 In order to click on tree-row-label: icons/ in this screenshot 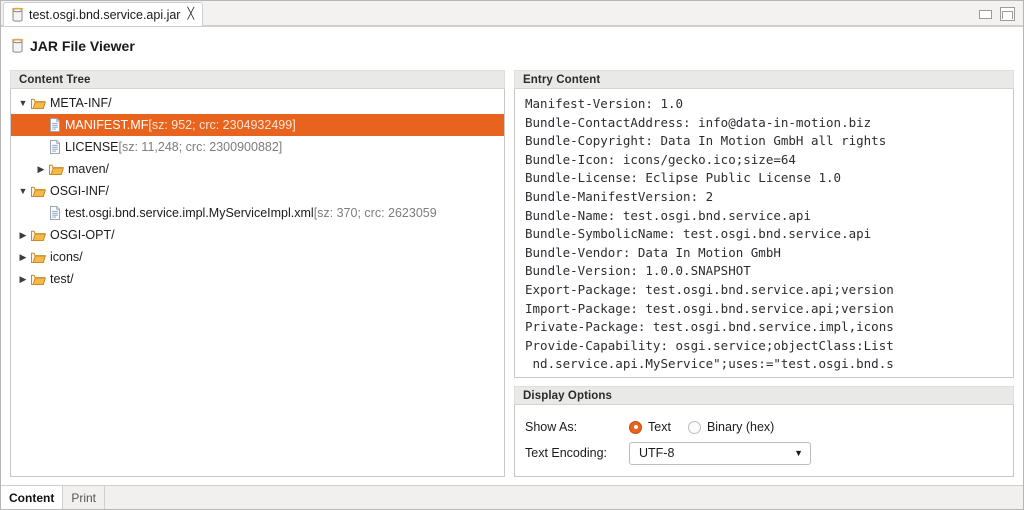, I will do `click(66, 257)`.